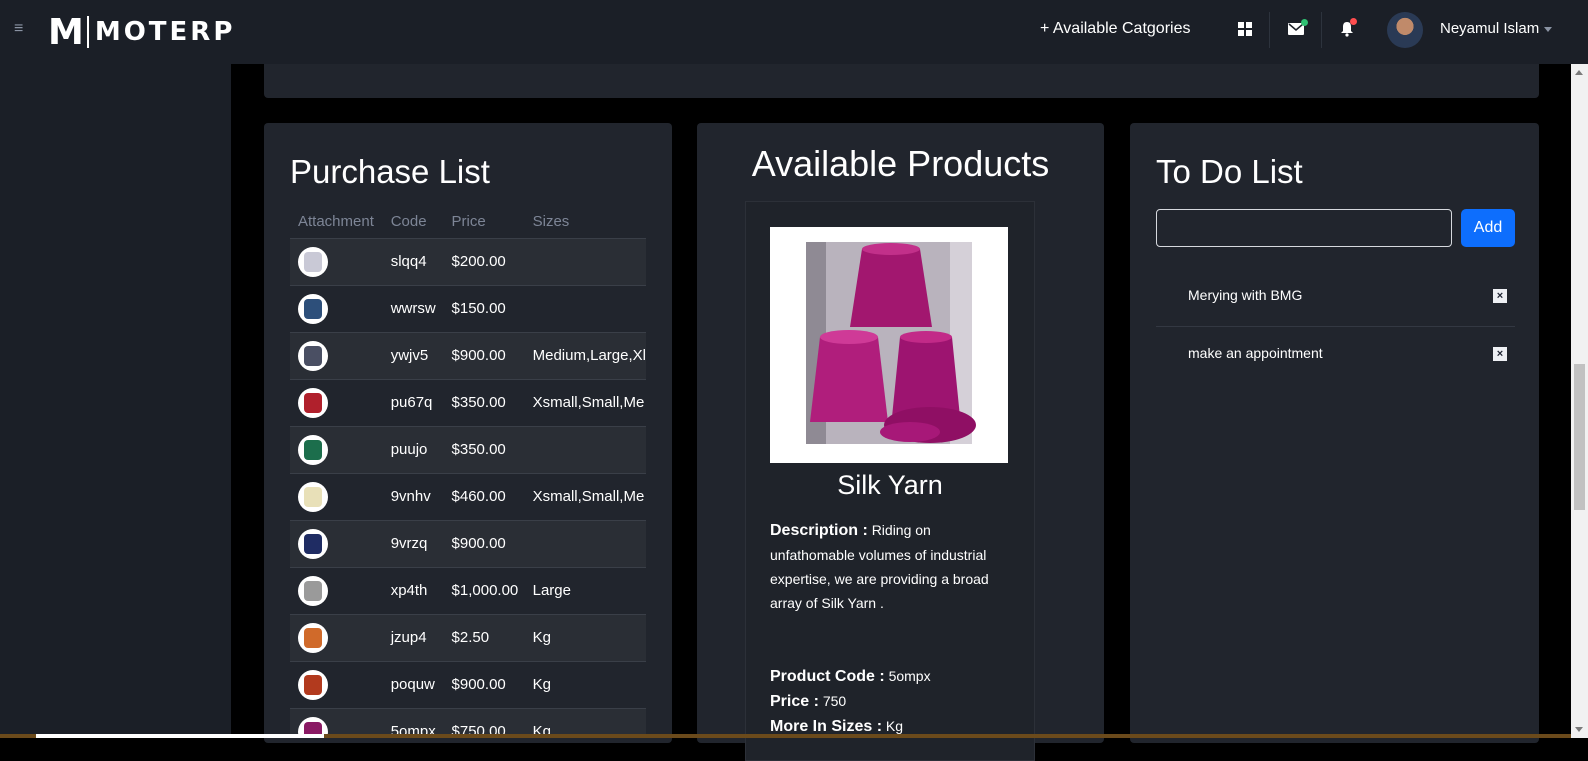  What do you see at coordinates (585, 591) in the screenshot?
I see `sizes-cell: Large` at bounding box center [585, 591].